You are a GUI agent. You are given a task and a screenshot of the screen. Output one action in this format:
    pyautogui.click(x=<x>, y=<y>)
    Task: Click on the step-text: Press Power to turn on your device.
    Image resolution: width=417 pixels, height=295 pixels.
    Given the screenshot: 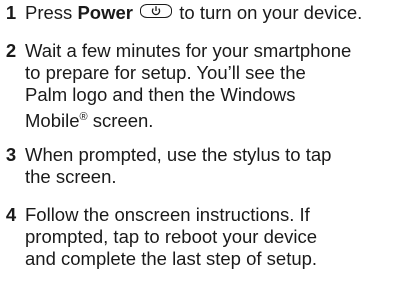 What is the action you would take?
    pyautogui.click(x=220, y=13)
    